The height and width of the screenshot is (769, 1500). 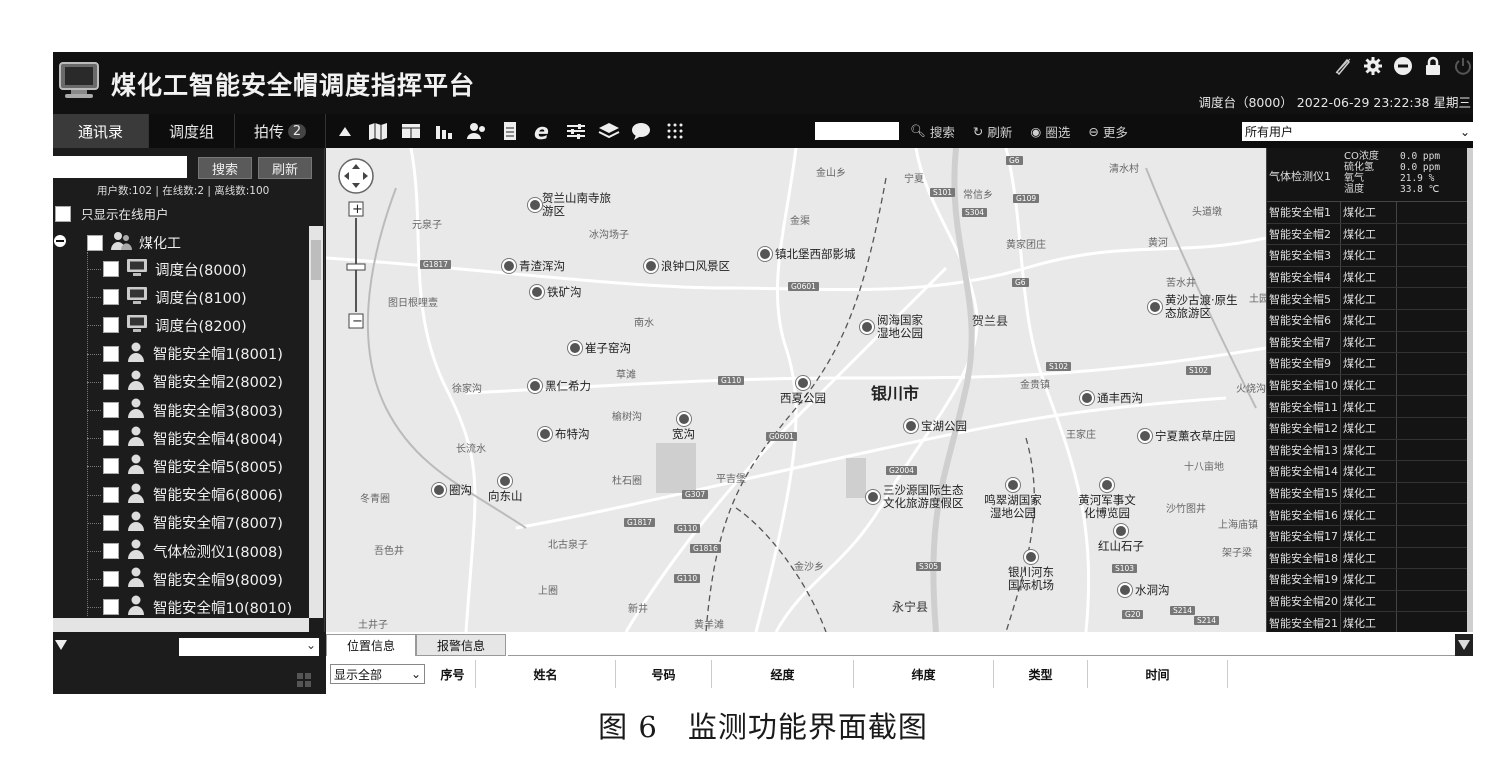 I want to click on column-header: 经度, so click(x=783, y=674).